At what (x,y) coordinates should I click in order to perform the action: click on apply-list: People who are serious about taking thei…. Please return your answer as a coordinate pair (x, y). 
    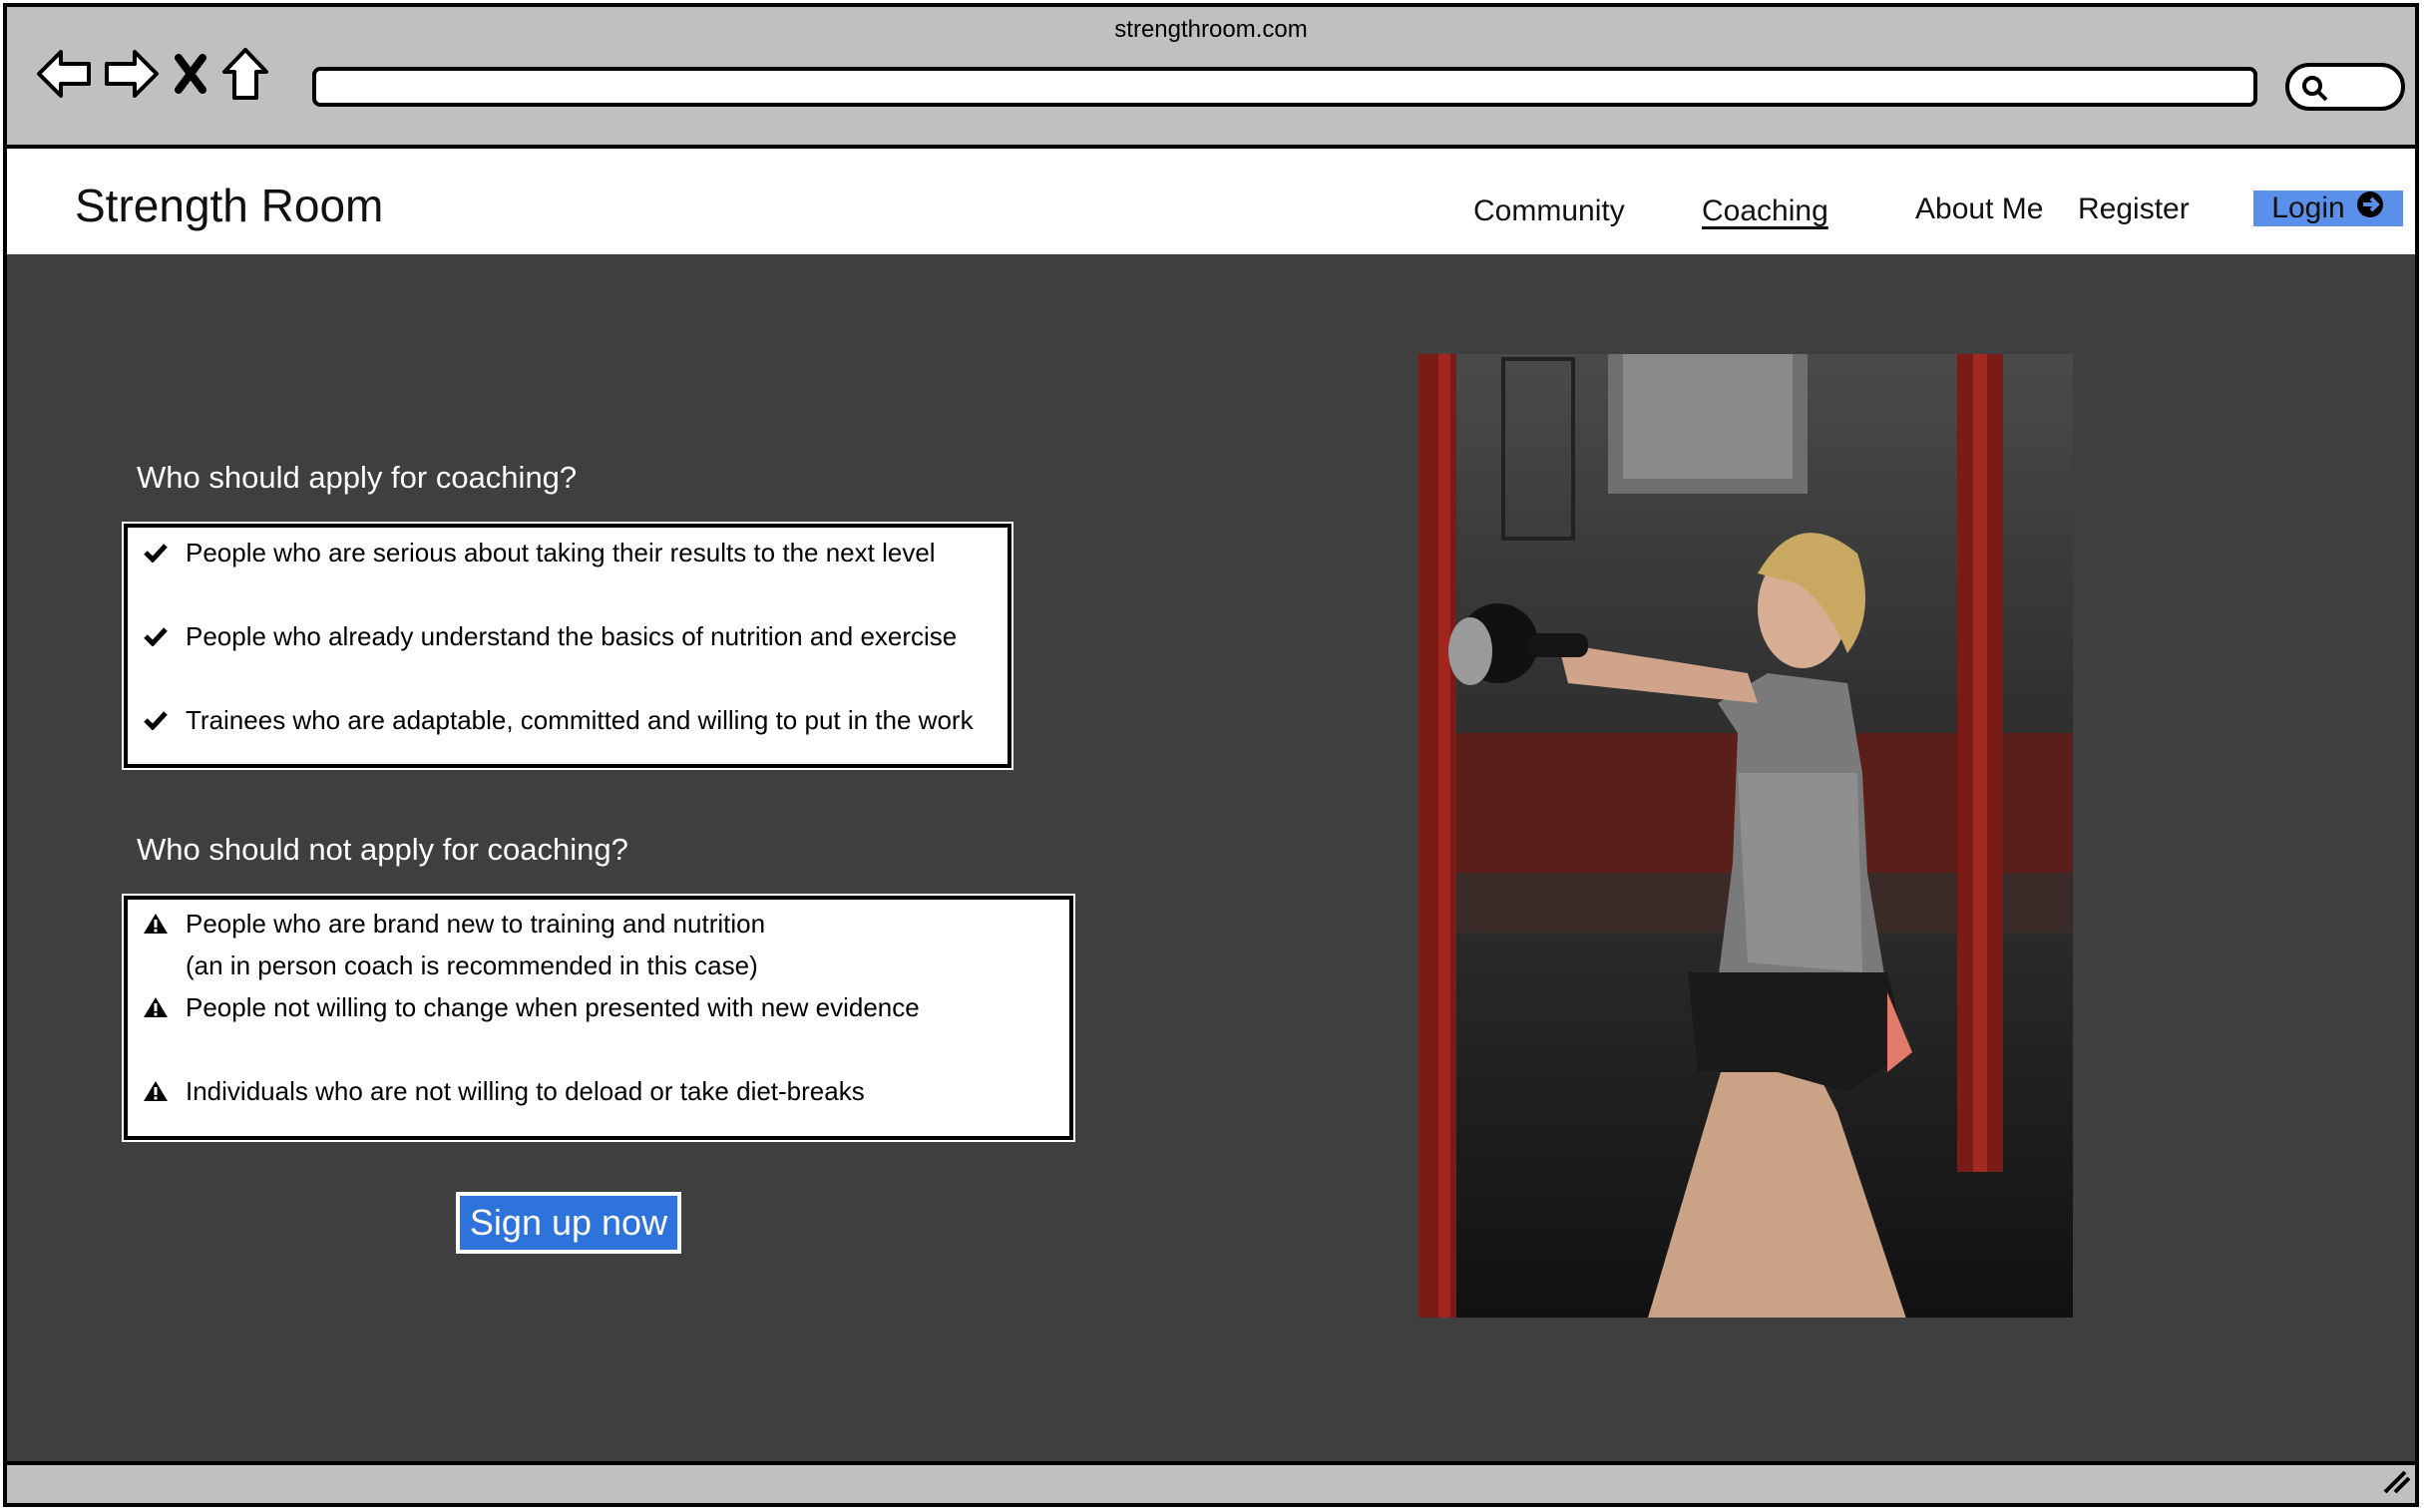
    Looking at the image, I should click on (568, 646).